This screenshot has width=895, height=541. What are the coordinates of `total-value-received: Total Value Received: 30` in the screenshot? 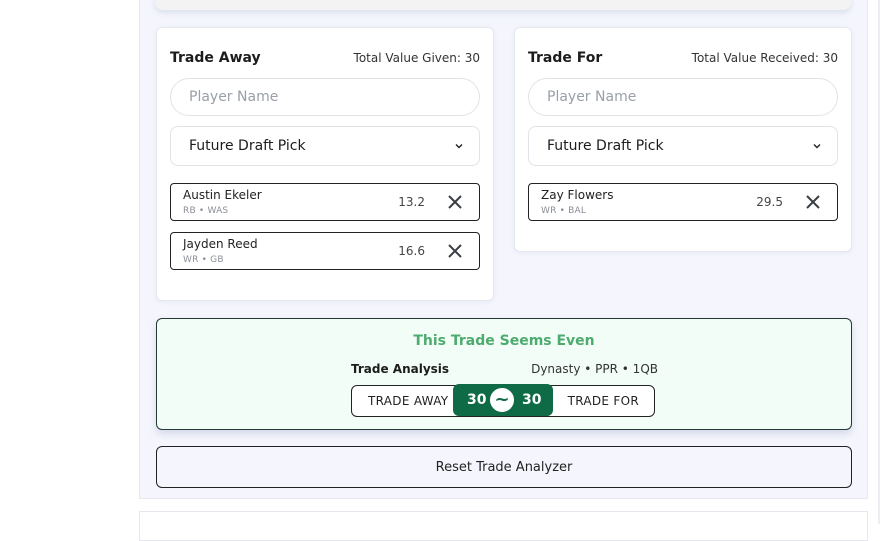 It's located at (764, 58).